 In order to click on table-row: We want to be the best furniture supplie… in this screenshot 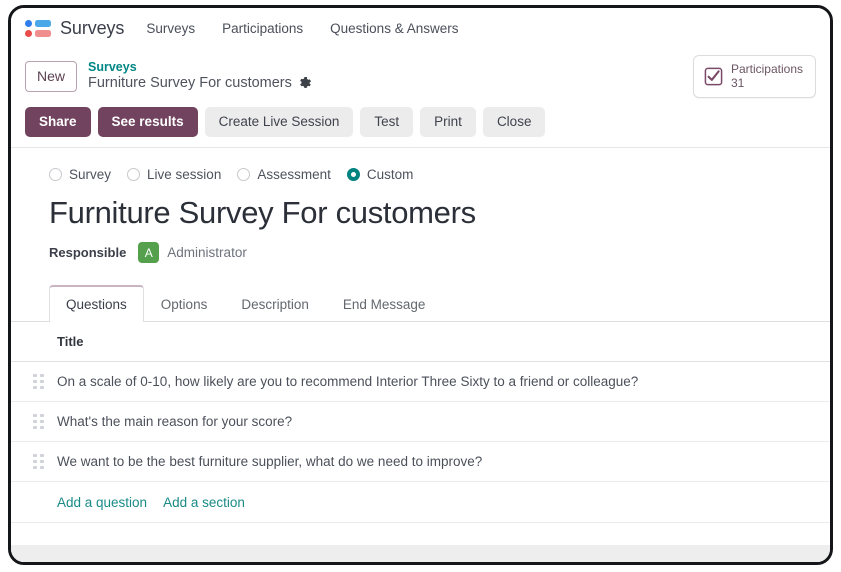, I will do `click(420, 462)`.